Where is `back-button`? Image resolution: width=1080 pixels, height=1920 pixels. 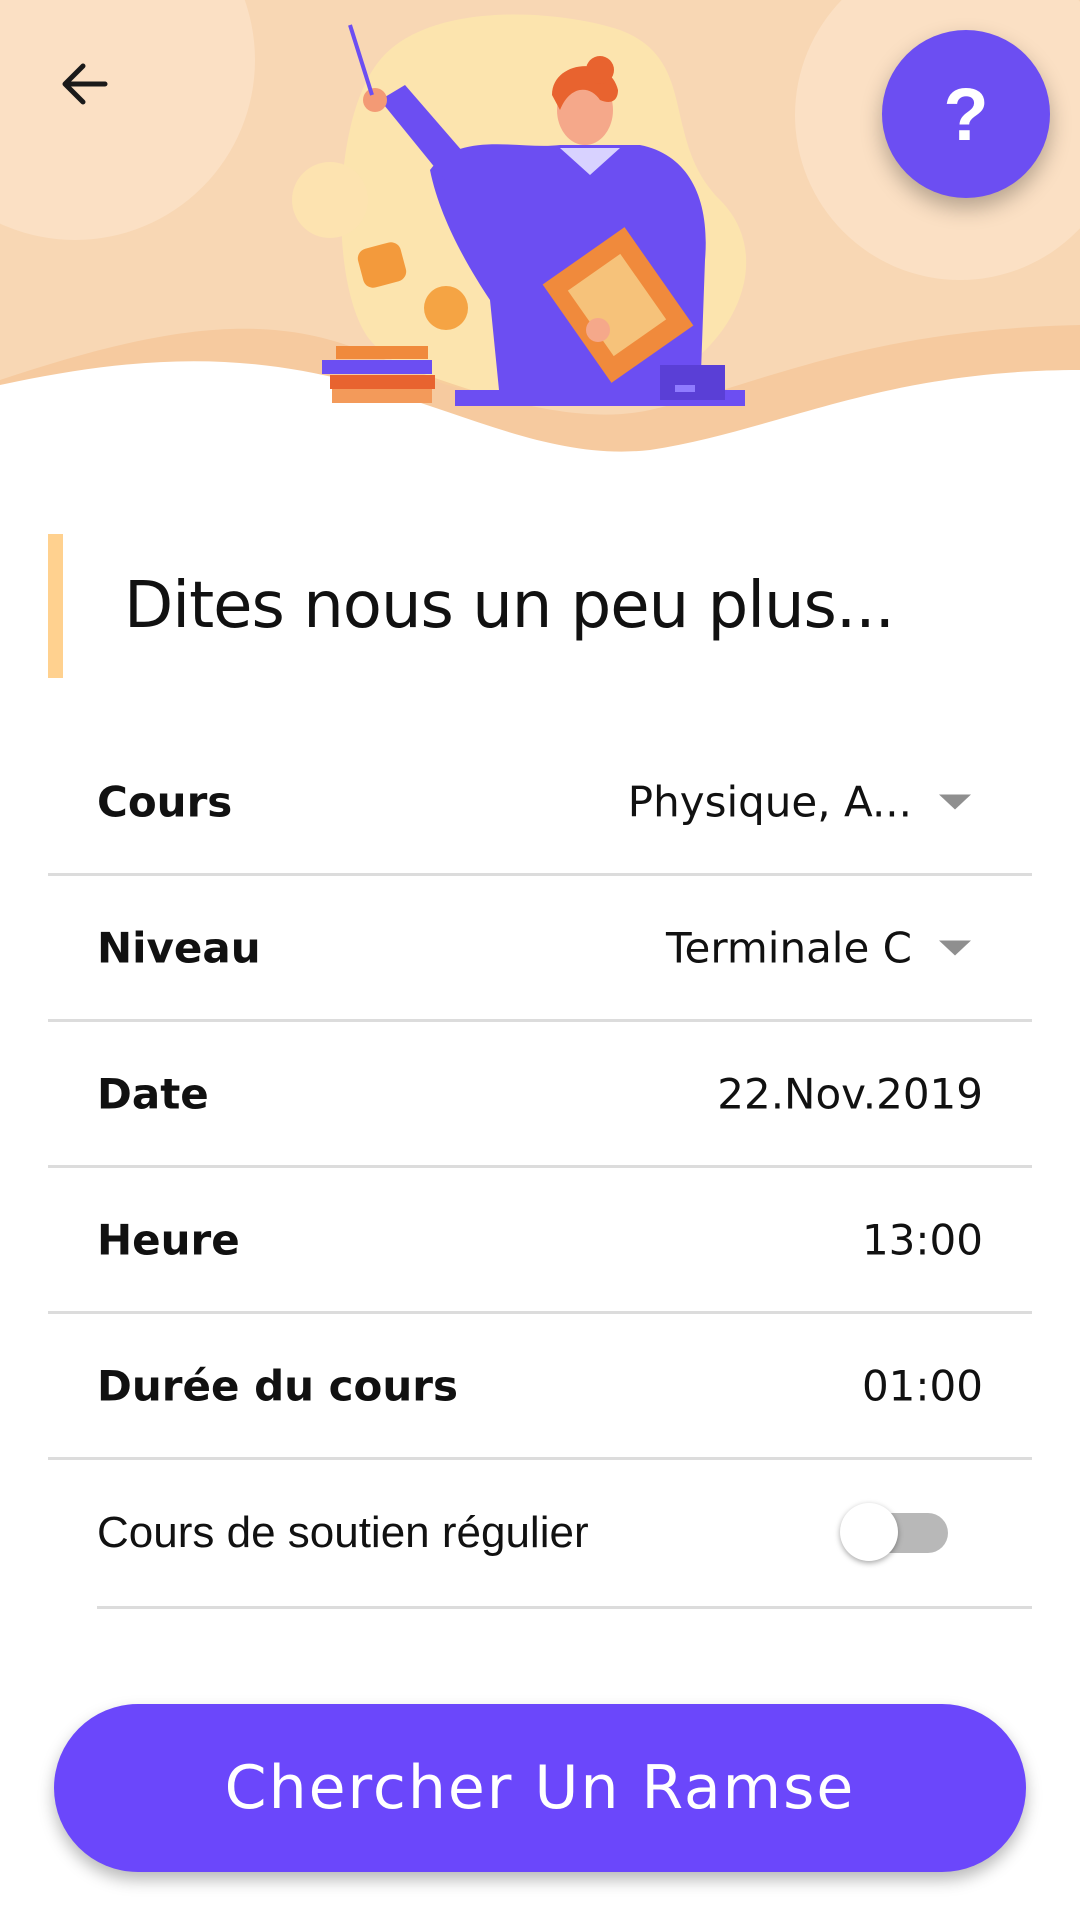
back-button is located at coordinates (84, 84).